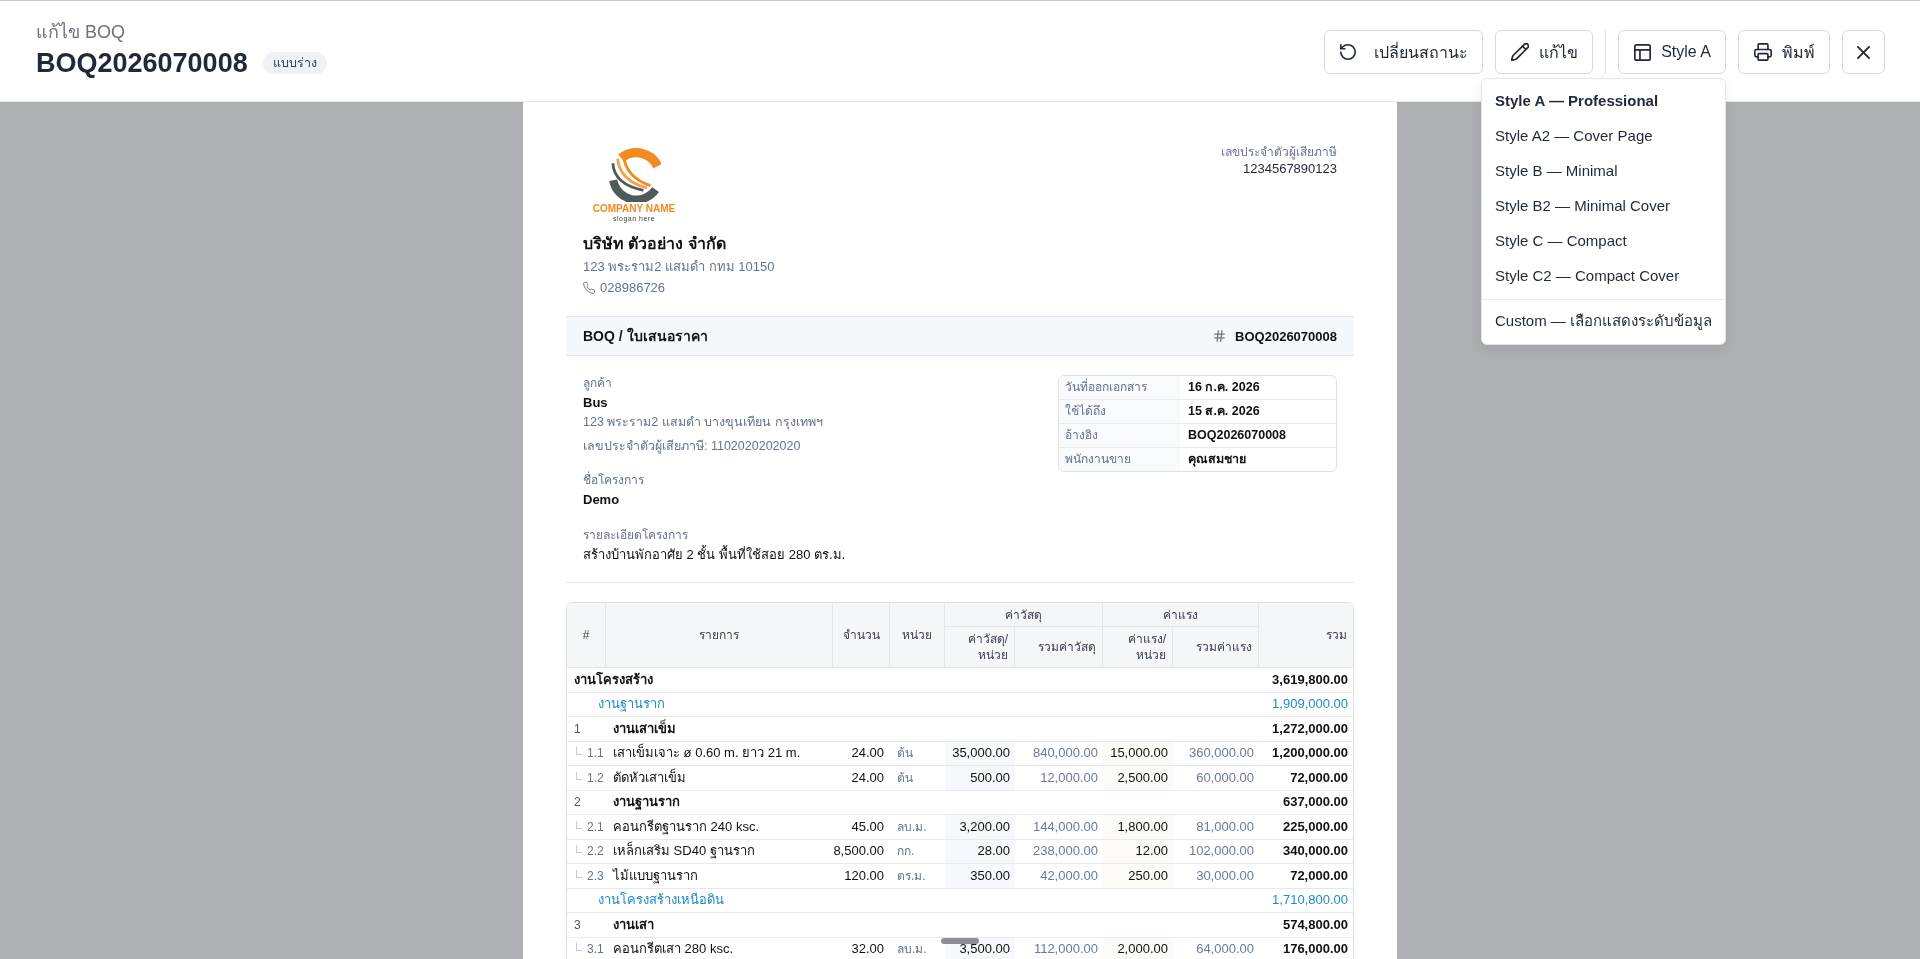  Describe the element at coordinates (932, 925) in the screenshot. I see `group-name: งานเสา` at that location.